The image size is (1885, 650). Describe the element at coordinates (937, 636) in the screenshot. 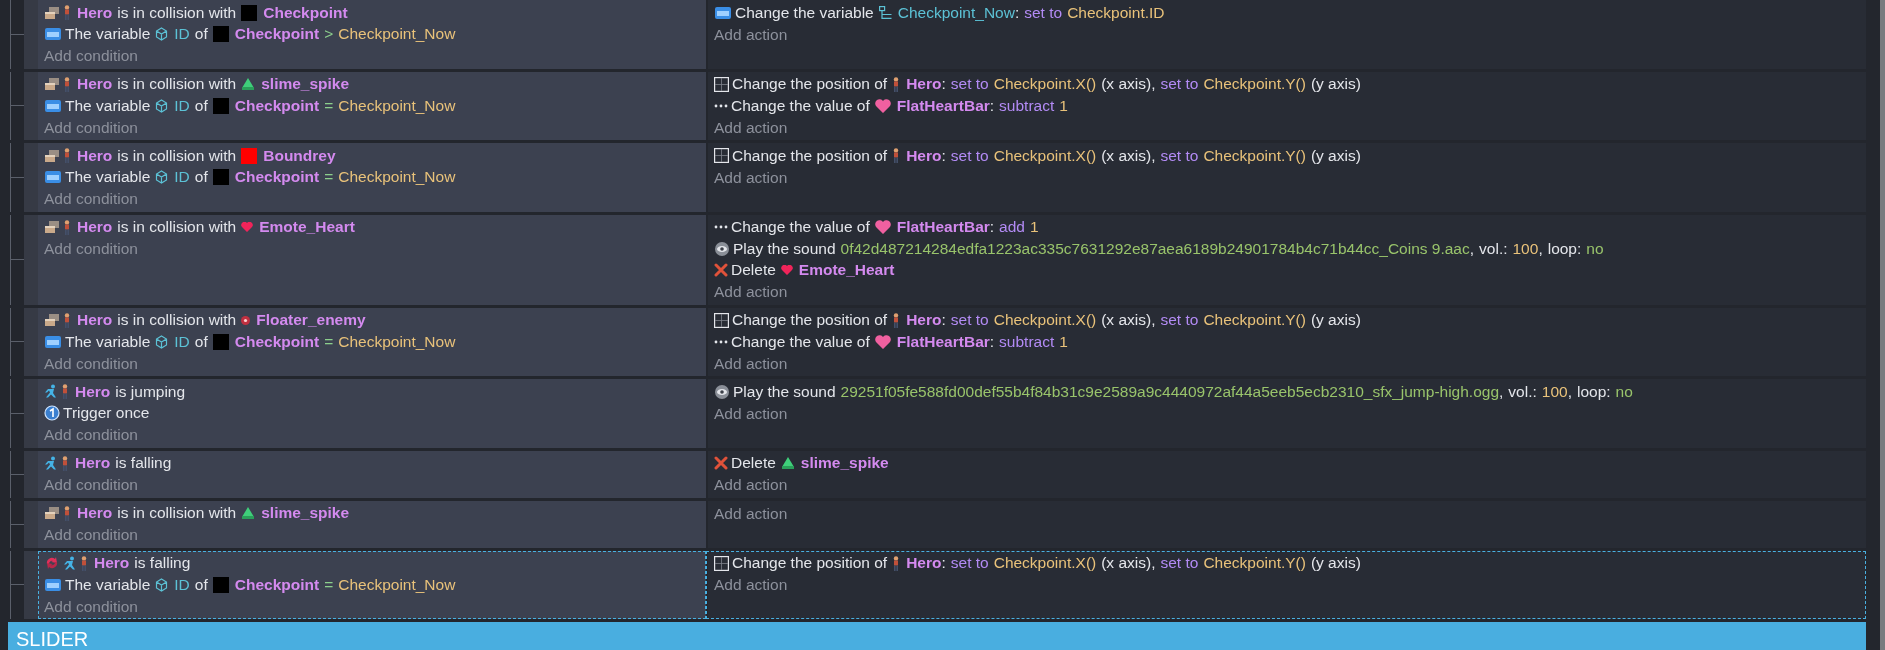

I see `group-header: SLIDER` at that location.